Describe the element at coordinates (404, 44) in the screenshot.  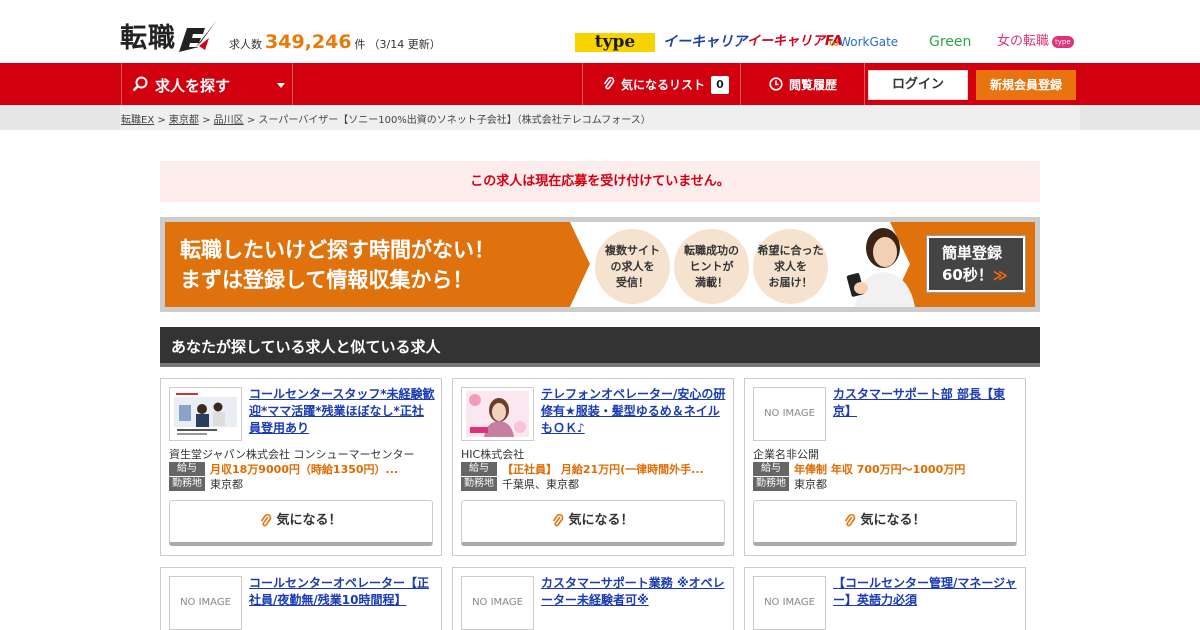
I see `job-count-update: （3/14 更新）` at that location.